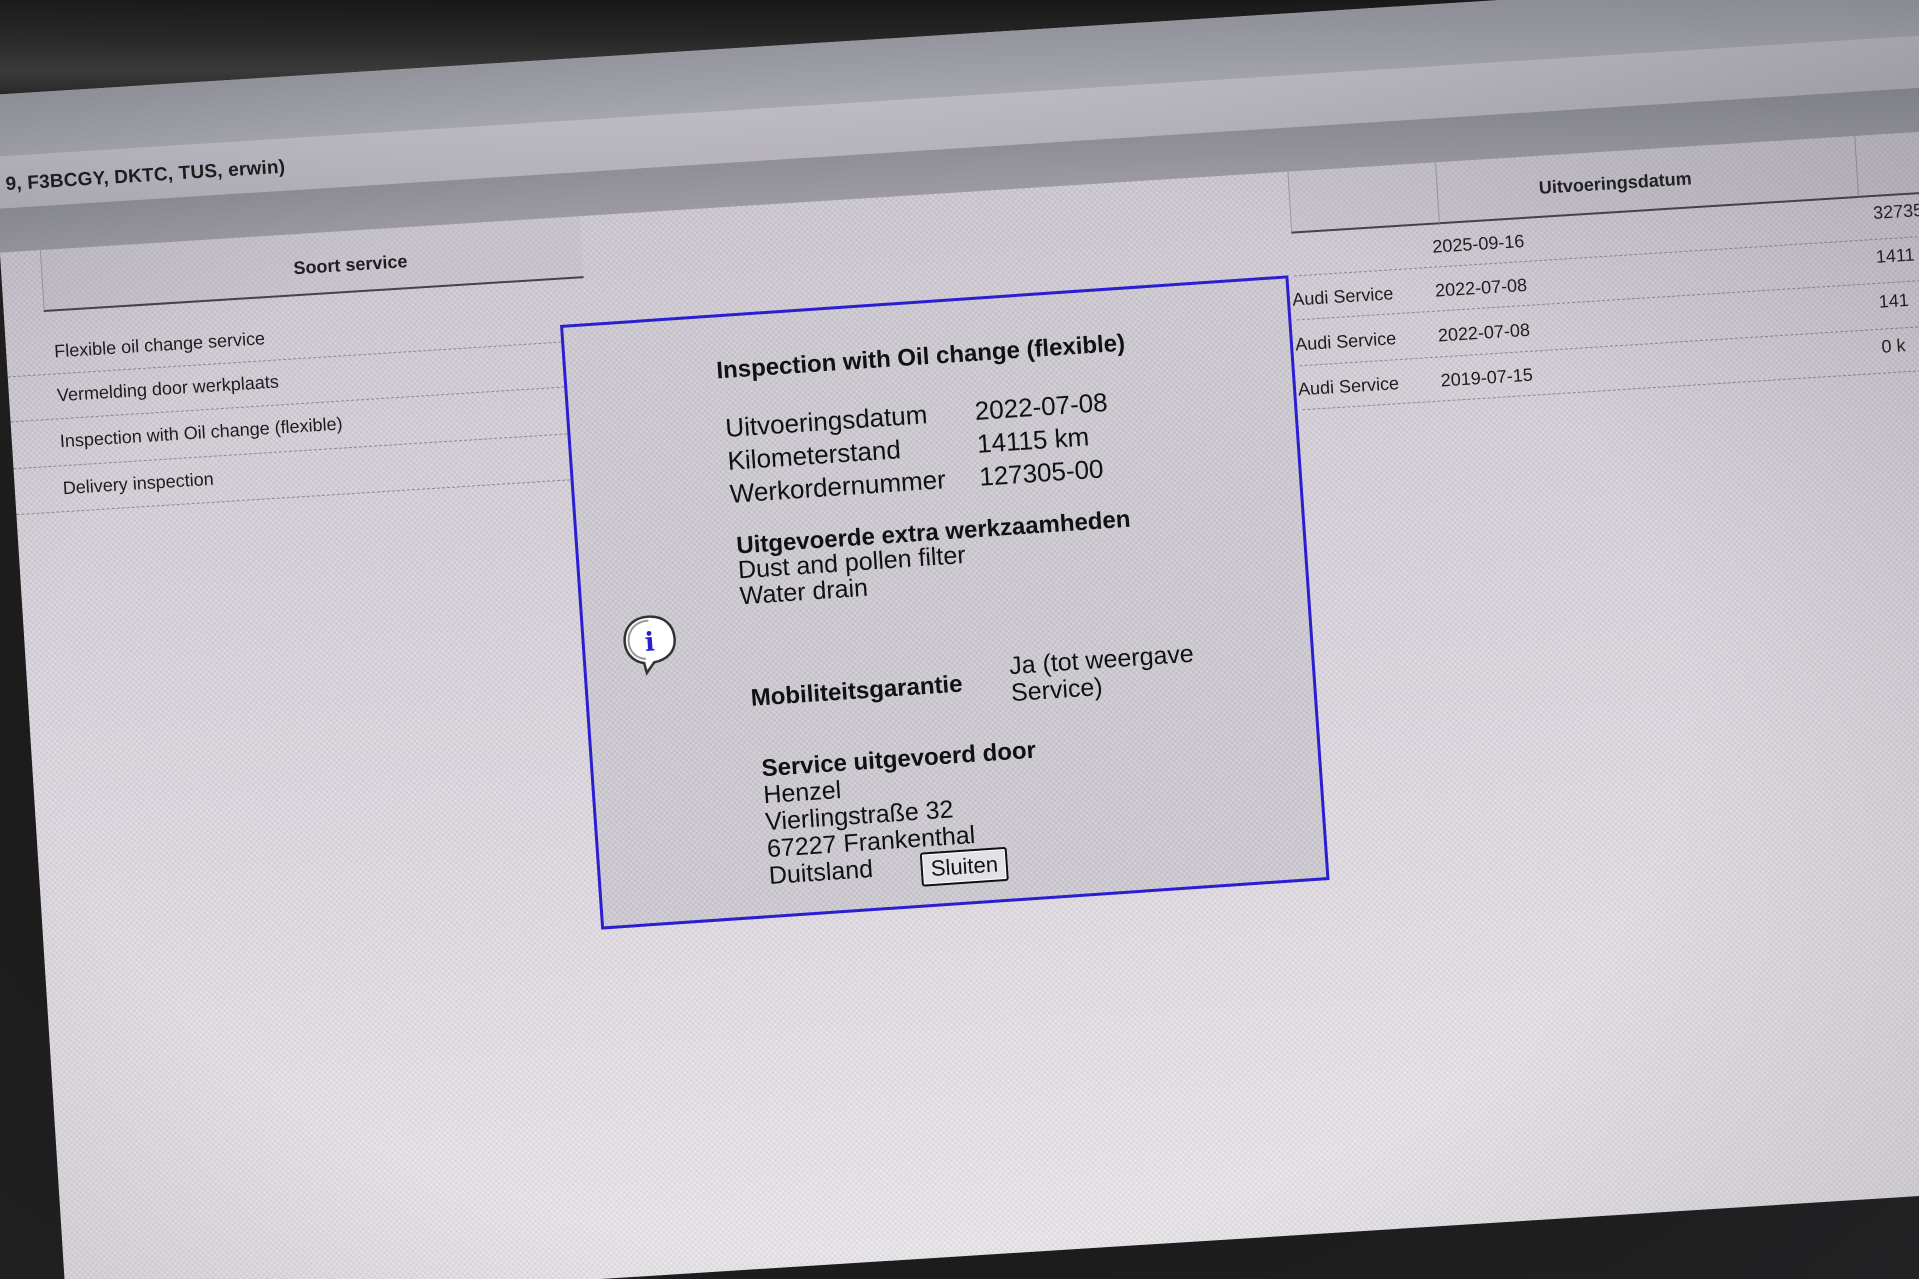  I want to click on svg-text: i, so click(650, 642).